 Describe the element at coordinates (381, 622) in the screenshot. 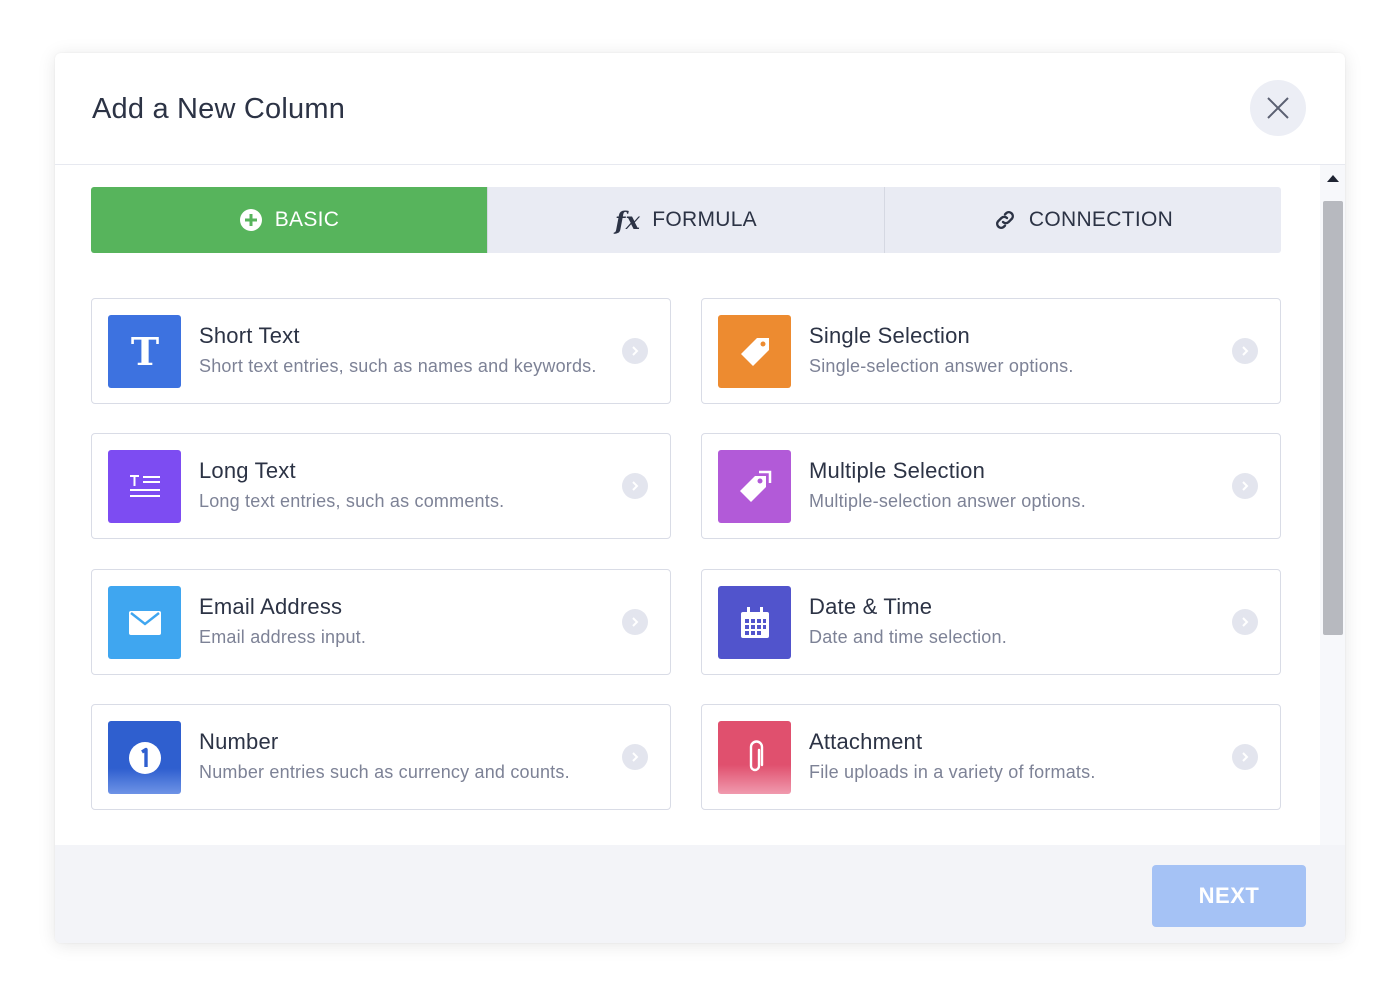

I see `card-email-address: Email Address Email address input.` at that location.